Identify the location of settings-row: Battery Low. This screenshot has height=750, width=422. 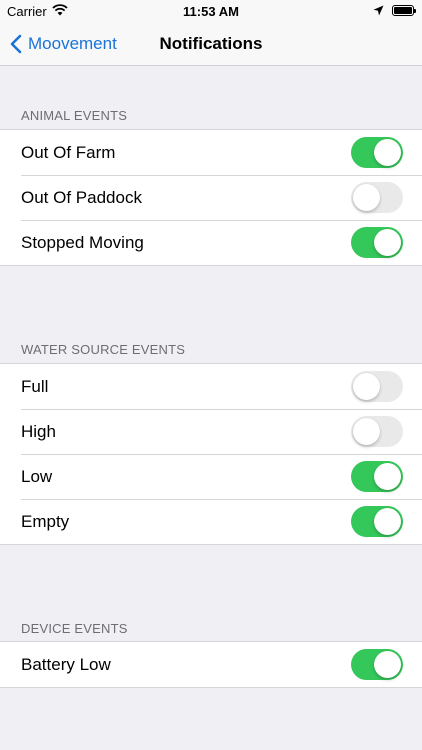
(211, 664).